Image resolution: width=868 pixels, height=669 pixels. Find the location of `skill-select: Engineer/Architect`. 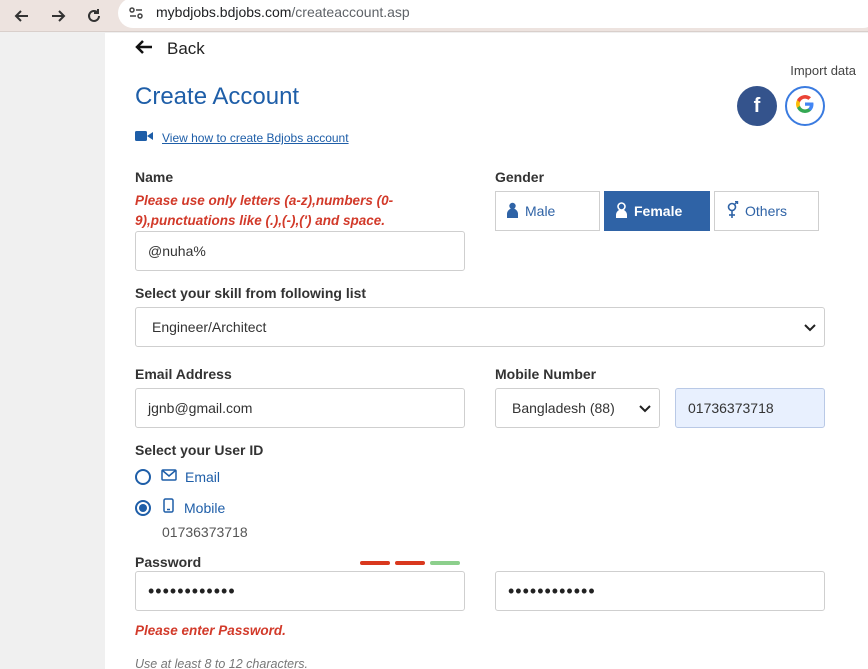

skill-select: Engineer/Architect is located at coordinates (480, 327).